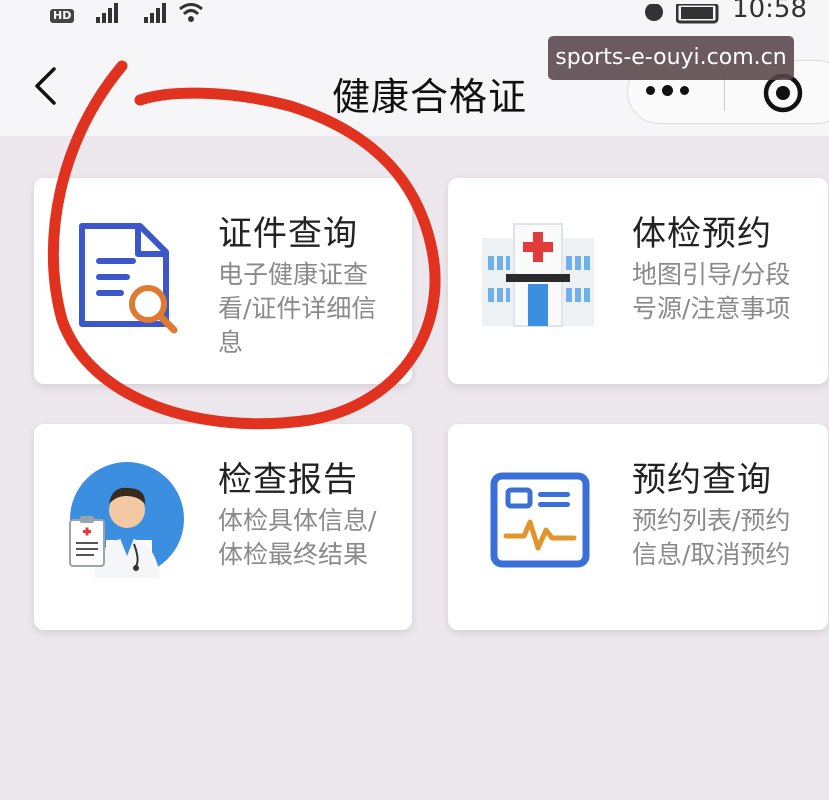 This screenshot has width=829, height=800. What do you see at coordinates (126, 520) in the screenshot?
I see `doctor-icon` at bounding box center [126, 520].